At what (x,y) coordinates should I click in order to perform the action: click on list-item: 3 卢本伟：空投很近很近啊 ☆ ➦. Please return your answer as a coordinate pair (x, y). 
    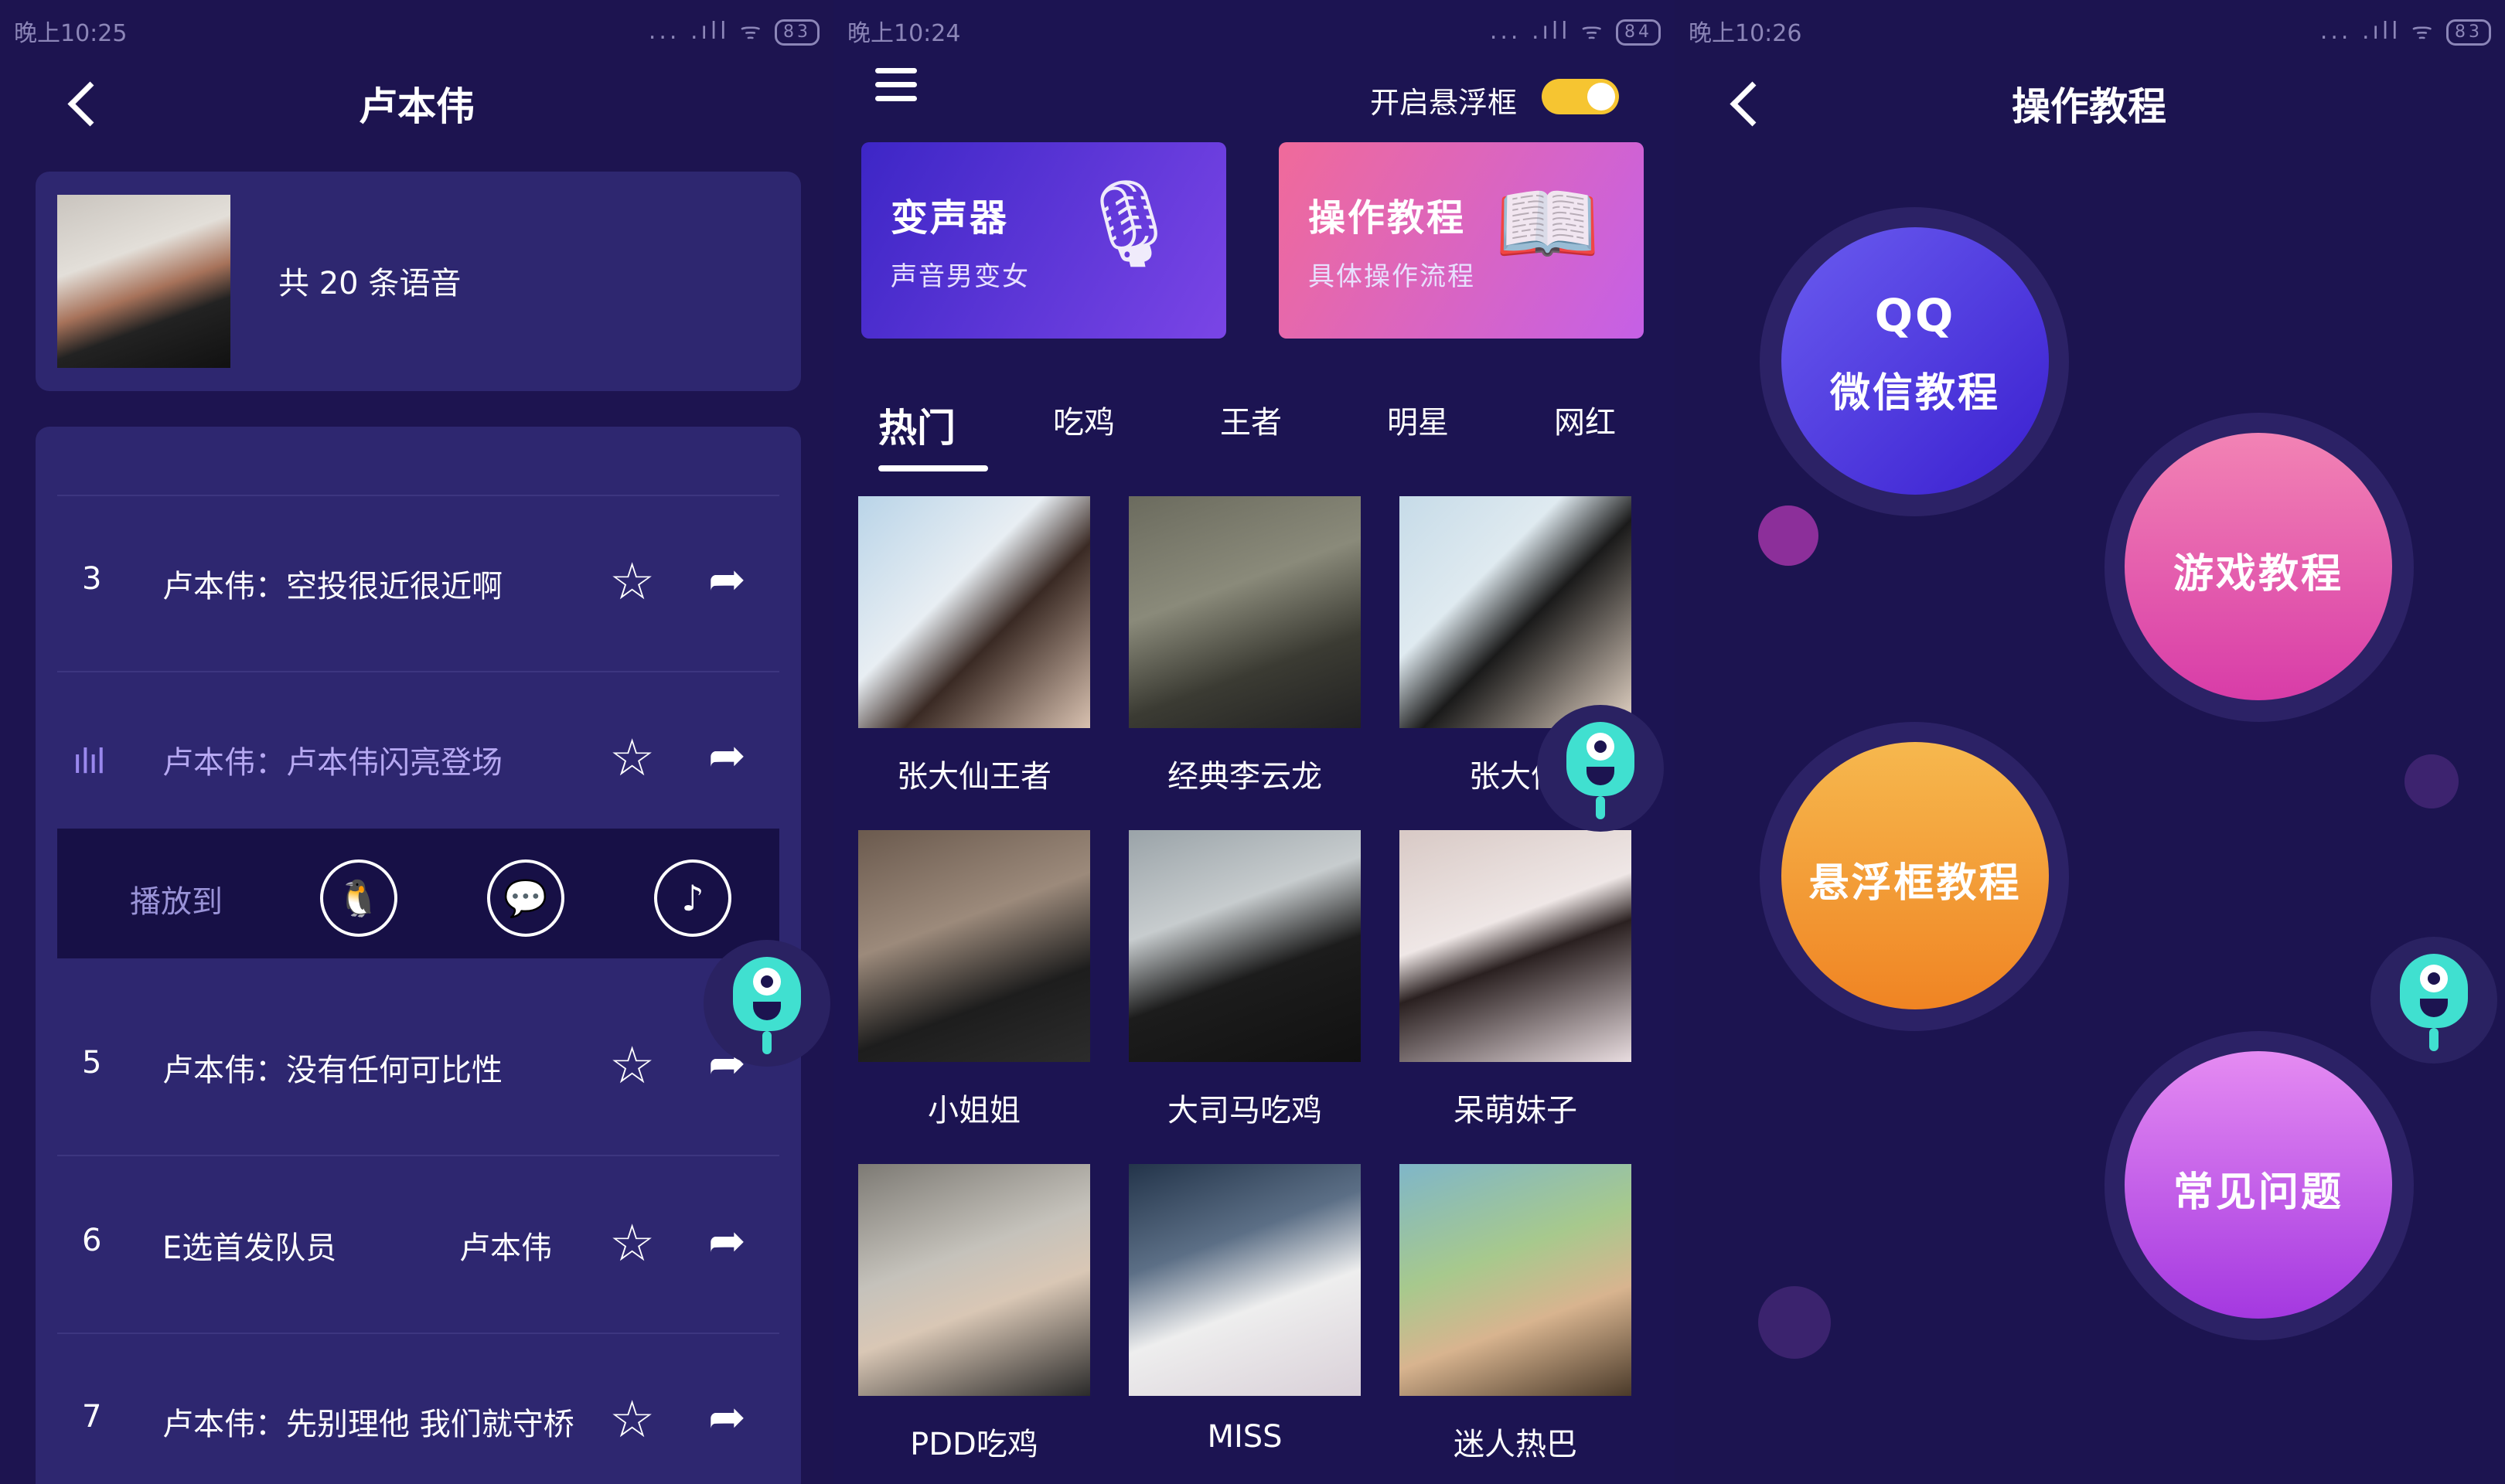
    Looking at the image, I should click on (418, 583).